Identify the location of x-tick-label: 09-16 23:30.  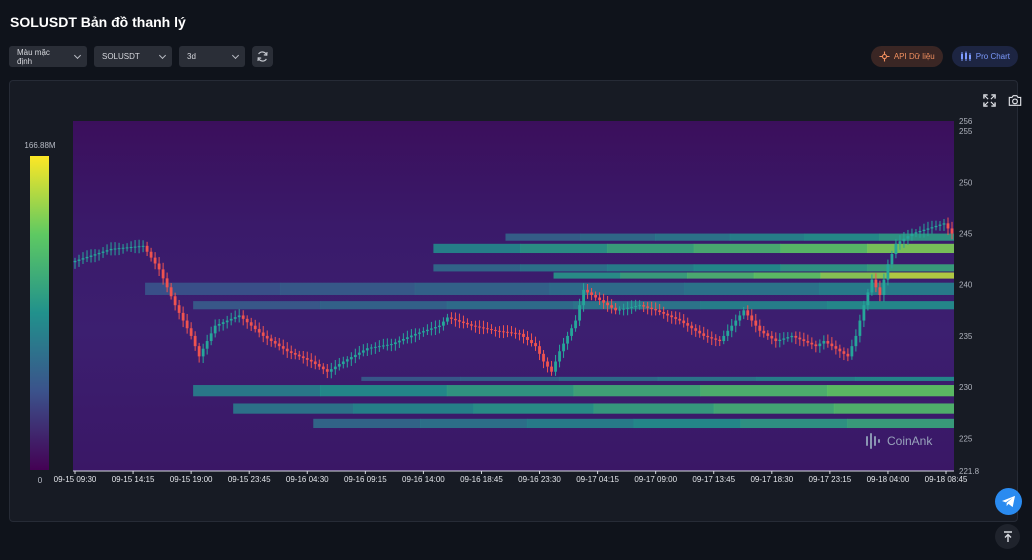
(539, 479).